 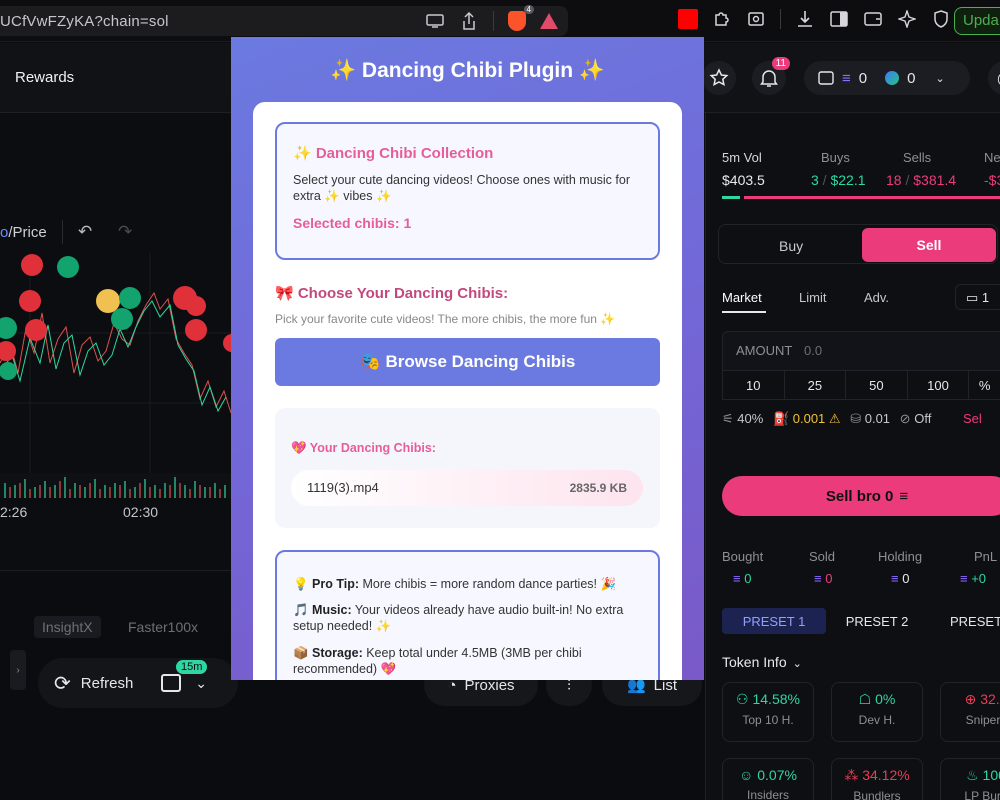 I want to click on puzzle-extensions-icon, so click(x=722, y=19).